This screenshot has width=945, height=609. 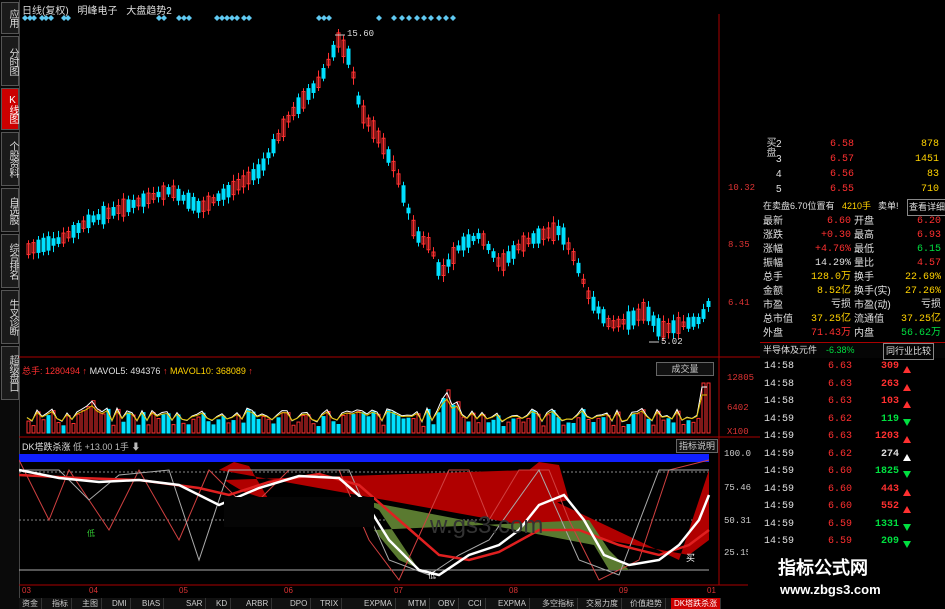 I want to click on volume-selector-button: 成交量, so click(x=685, y=369).